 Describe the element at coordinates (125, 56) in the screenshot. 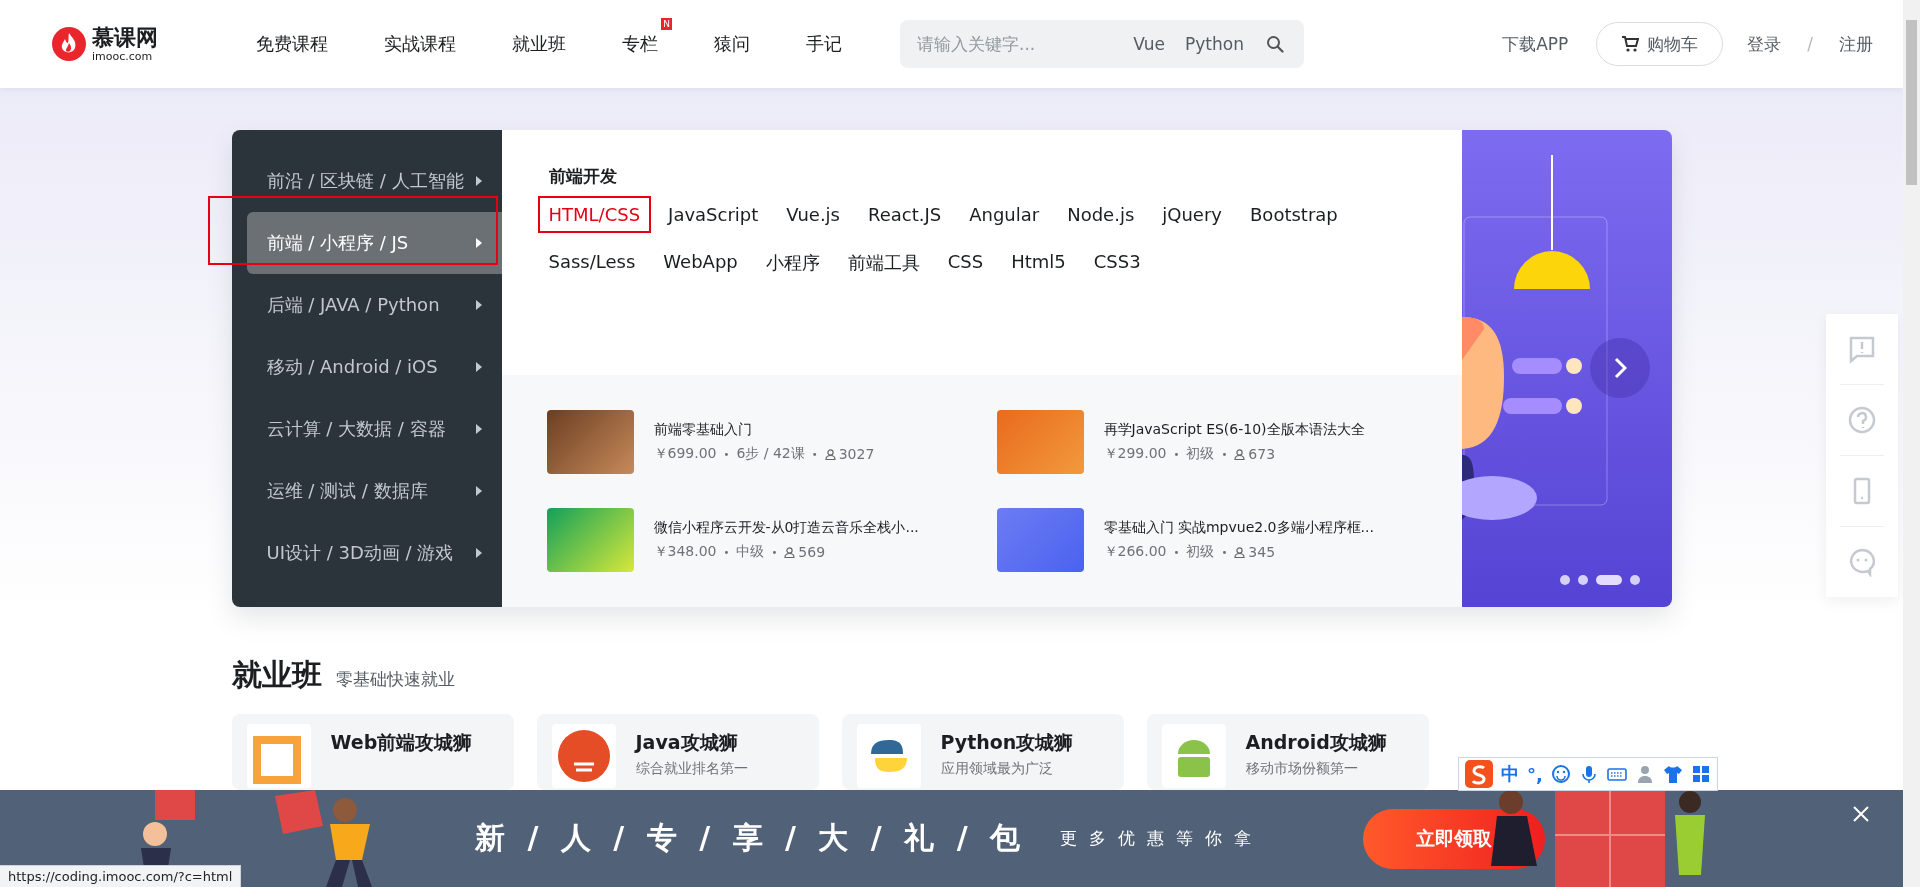

I see `logo-domain: imooc.com` at that location.